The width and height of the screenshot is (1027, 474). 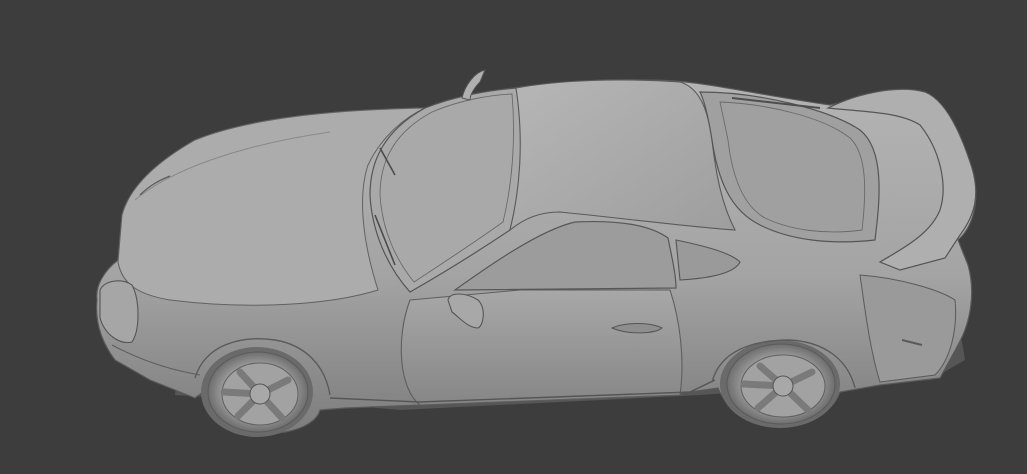 I want to click on front-wheel, so click(x=257, y=392).